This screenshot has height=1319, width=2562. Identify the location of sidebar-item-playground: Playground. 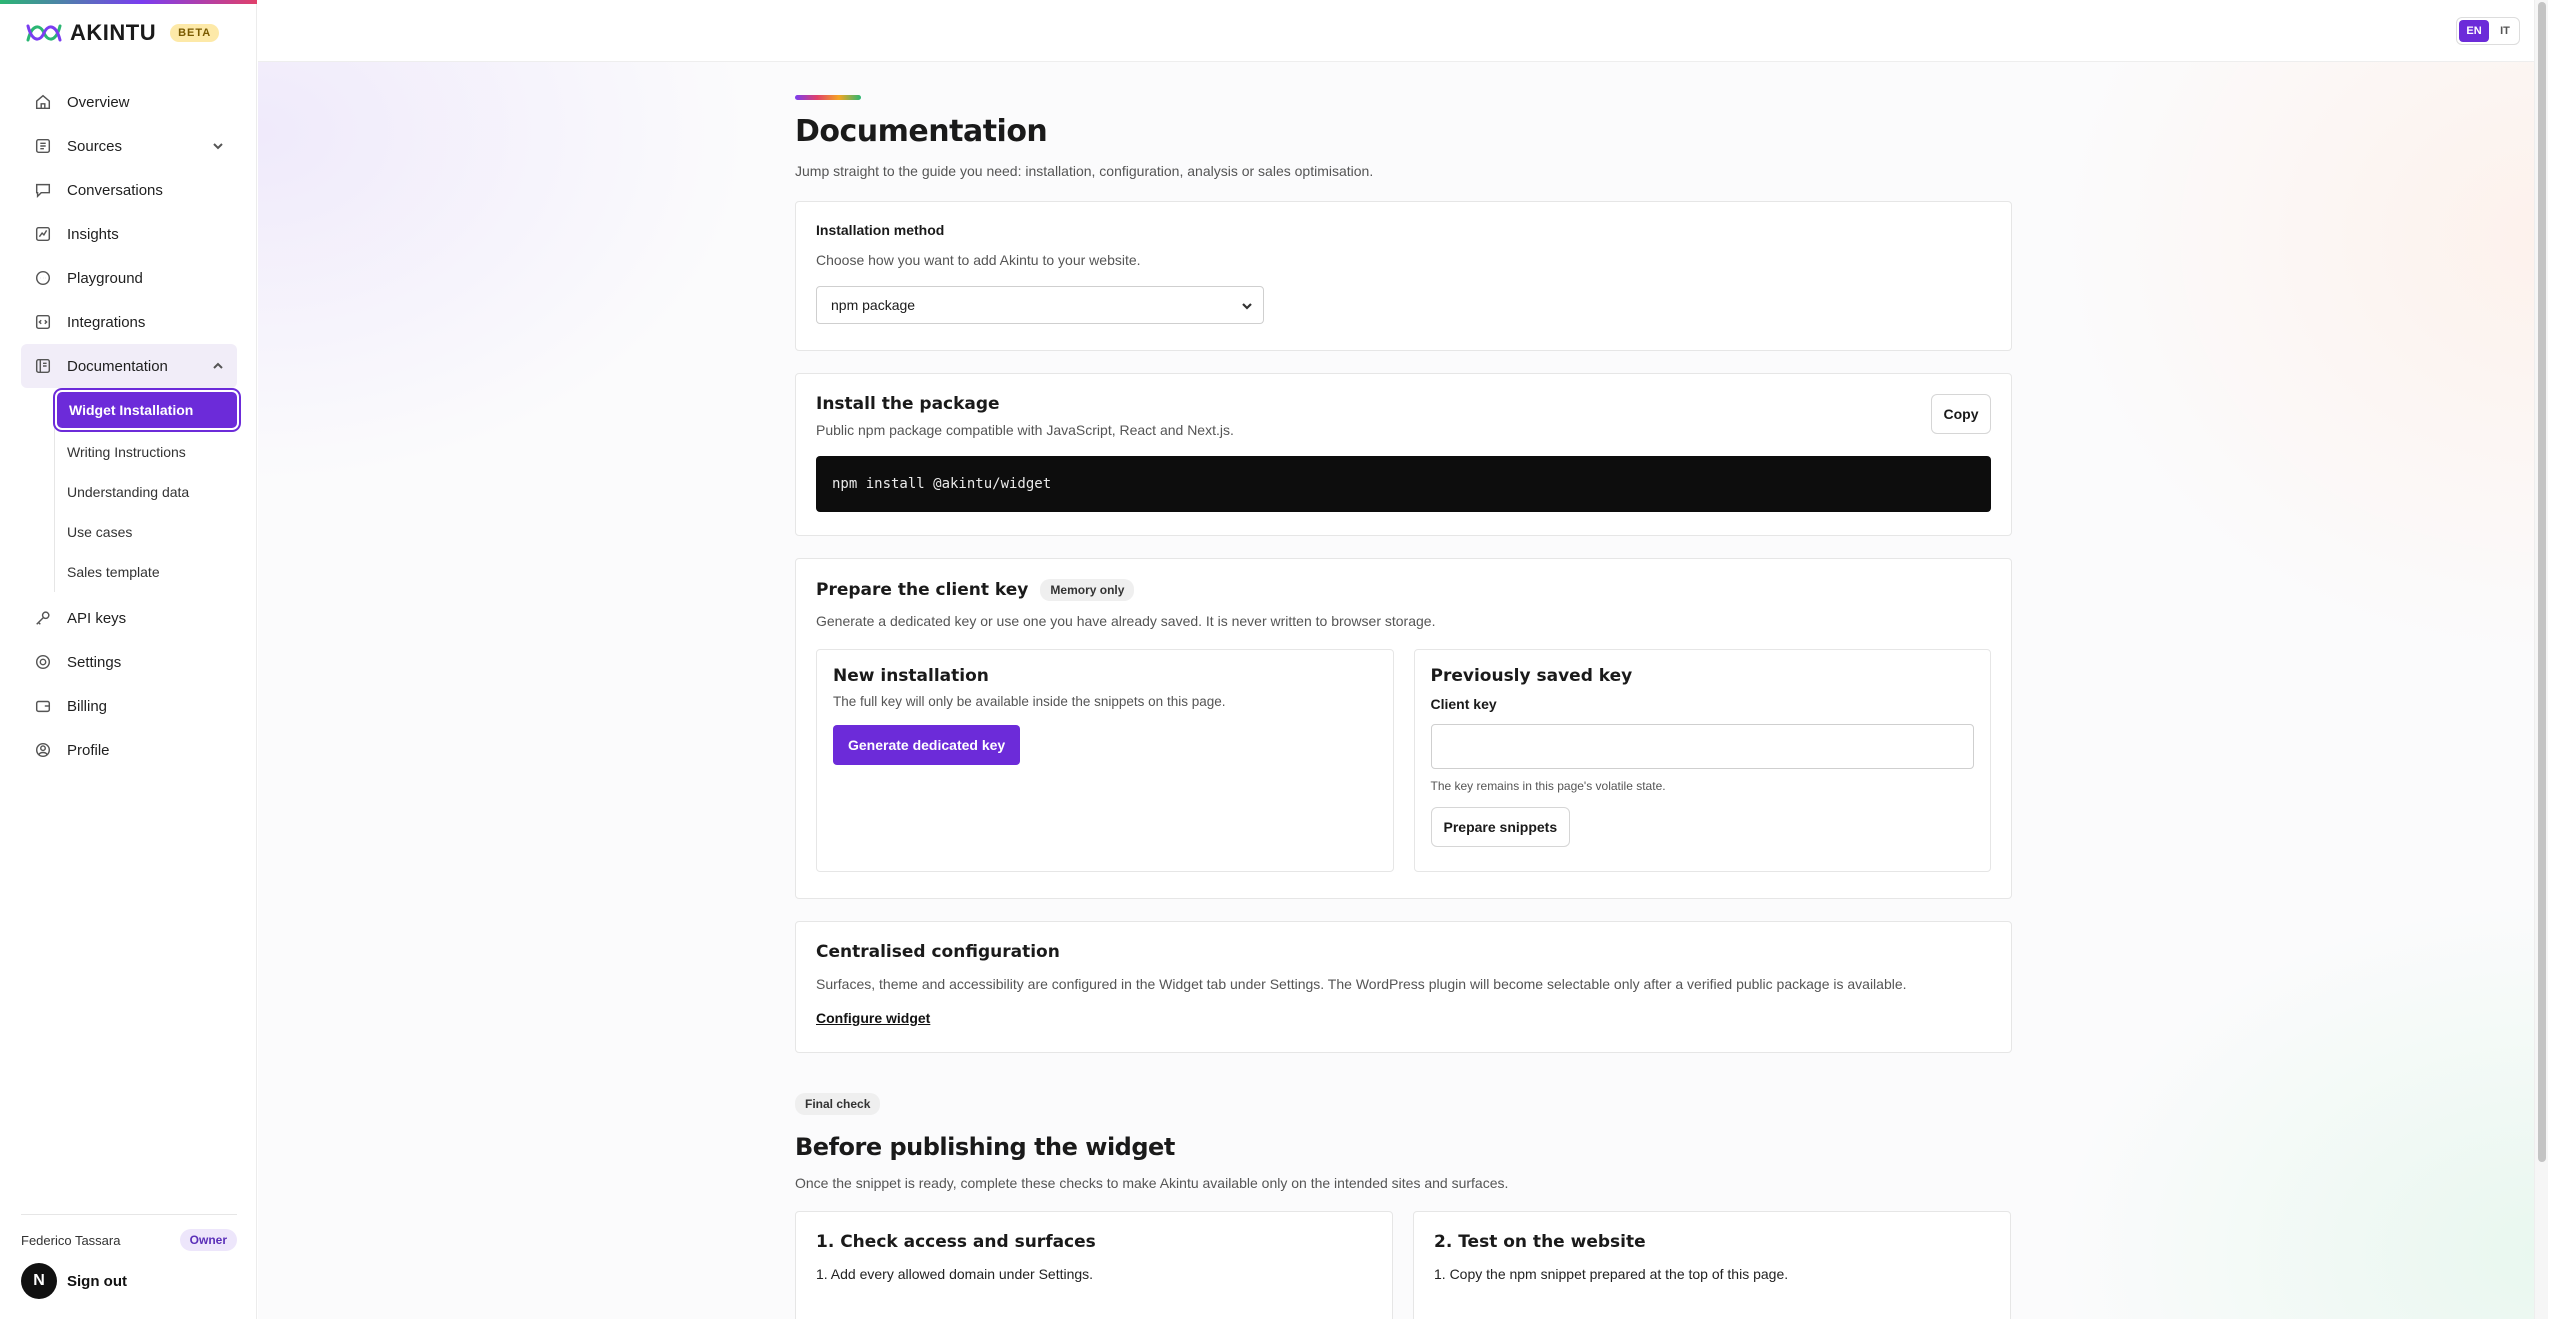
(129, 278).